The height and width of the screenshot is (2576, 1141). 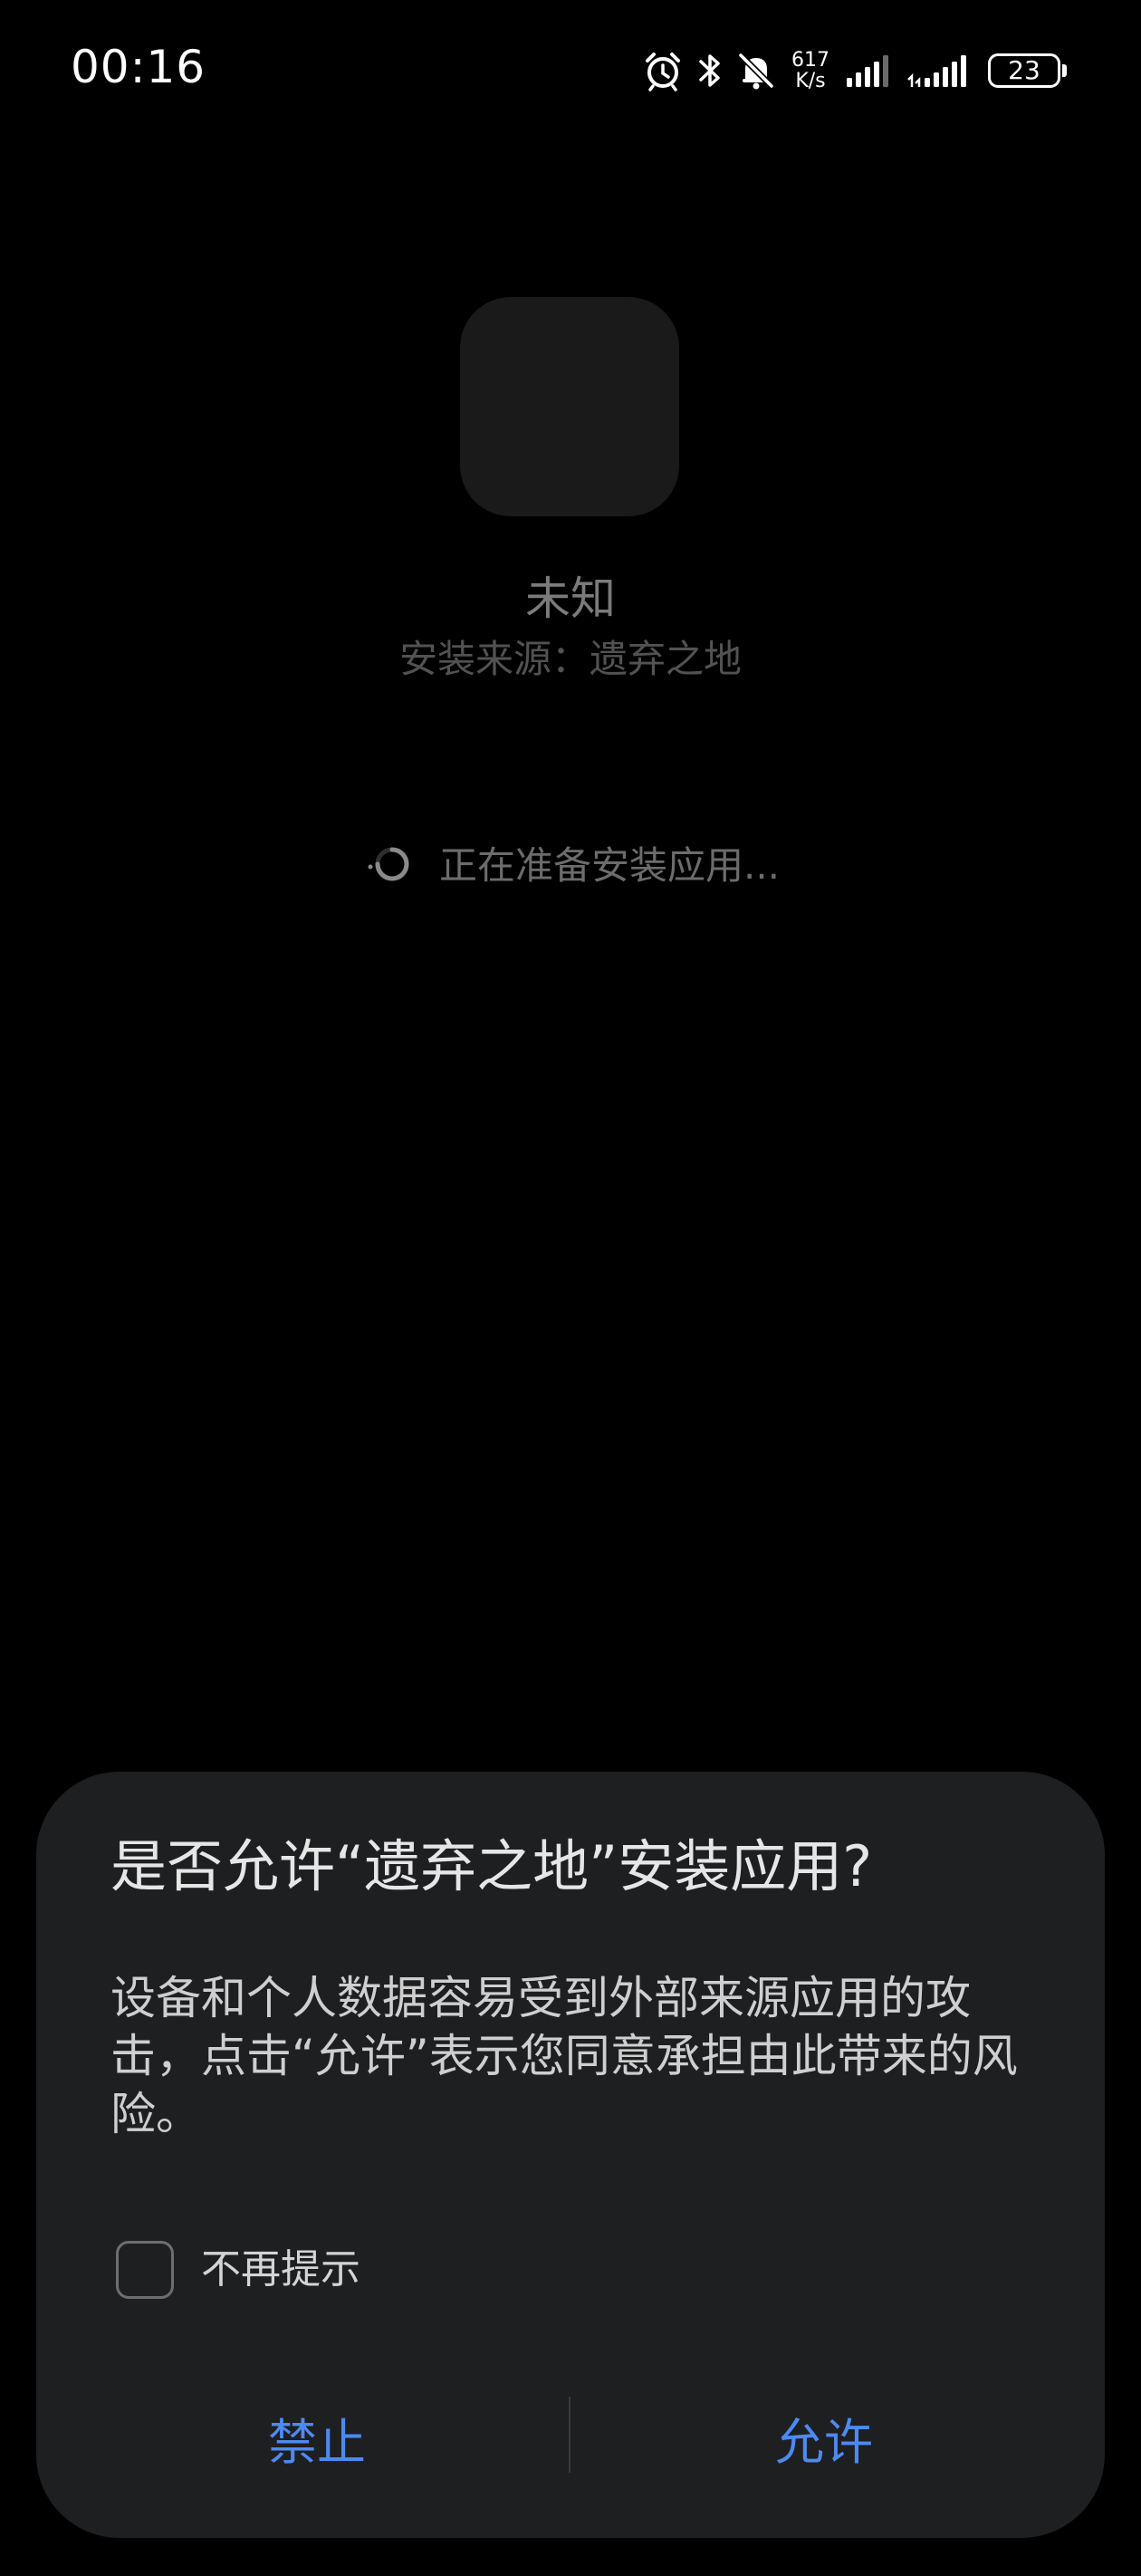 I want to click on status-icons: 617 K/s 23, so click(x=854, y=70).